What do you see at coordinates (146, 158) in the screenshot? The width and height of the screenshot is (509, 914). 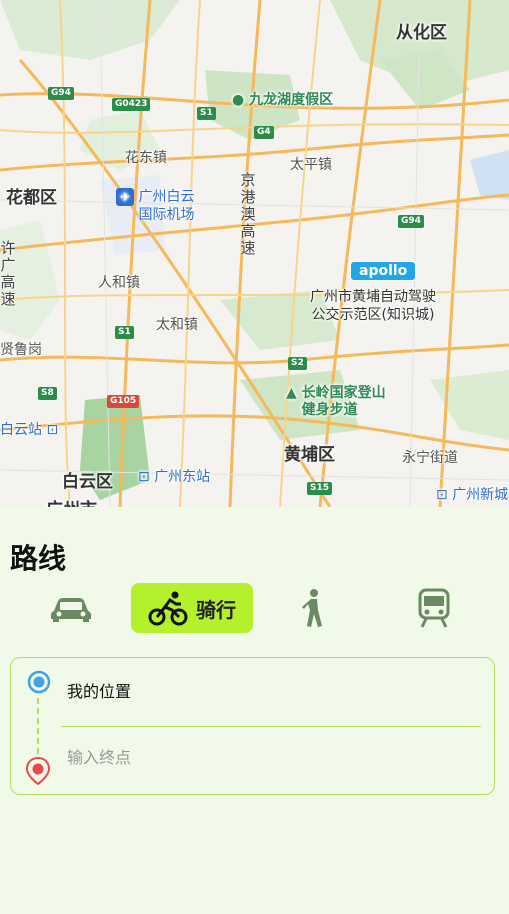 I see `map-label-huadong: 花东镇` at bounding box center [146, 158].